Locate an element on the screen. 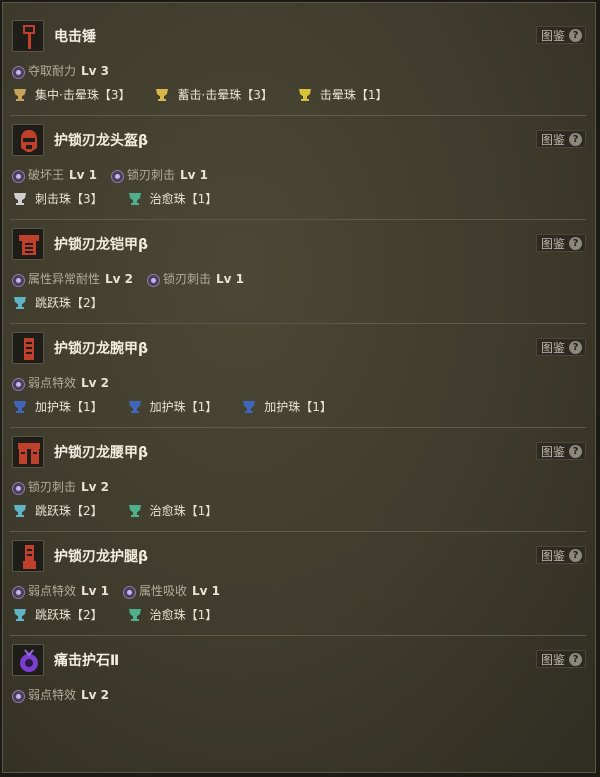  item-header: 护锁刃龙头盔β 图鉴? is located at coordinates (300, 142).